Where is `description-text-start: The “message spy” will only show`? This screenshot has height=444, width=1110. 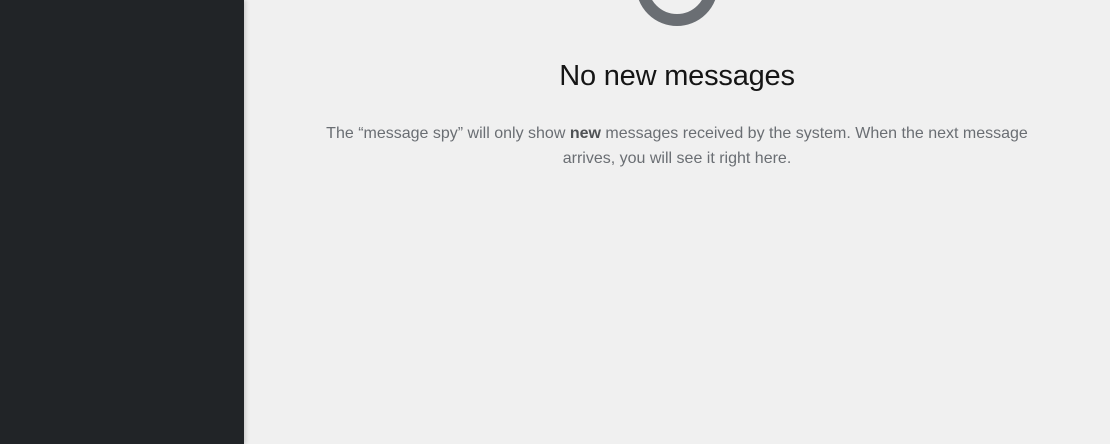 description-text-start: The “message spy” will only show is located at coordinates (448, 133).